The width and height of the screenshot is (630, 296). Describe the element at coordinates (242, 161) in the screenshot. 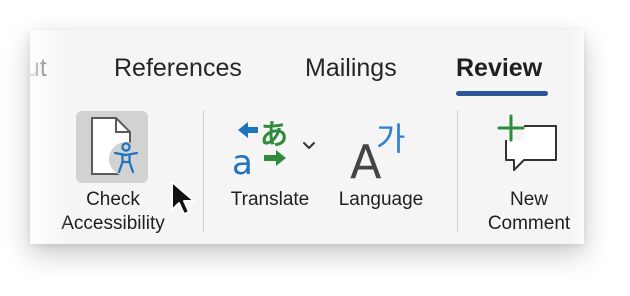

I see `svg-text: a` at that location.